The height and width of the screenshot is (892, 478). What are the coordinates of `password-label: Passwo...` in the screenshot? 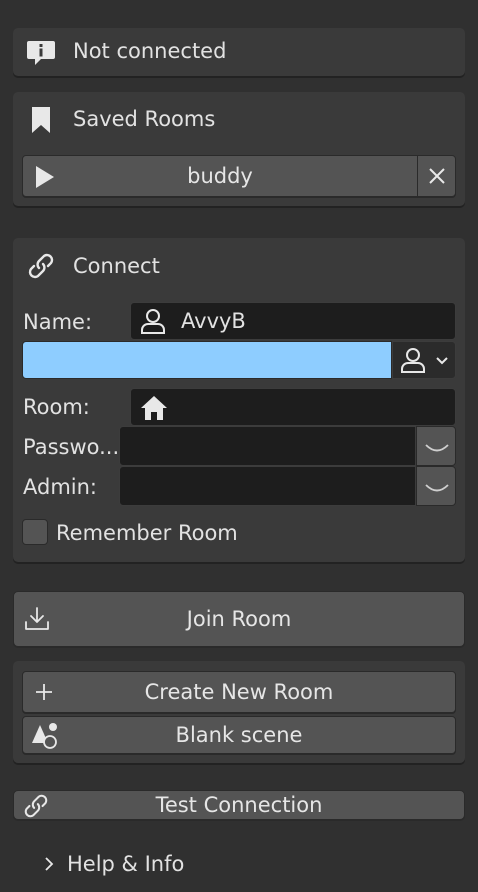 It's located at (71, 447).